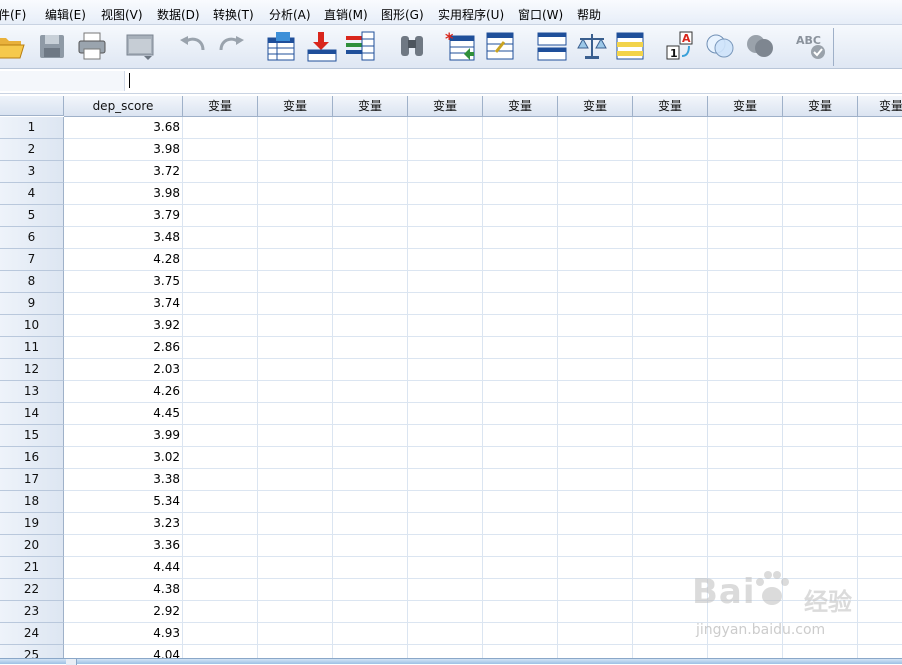 The image size is (902, 665). Describe the element at coordinates (123, 238) in the screenshot. I see `data-cell-dep-score: 3.48` at that location.